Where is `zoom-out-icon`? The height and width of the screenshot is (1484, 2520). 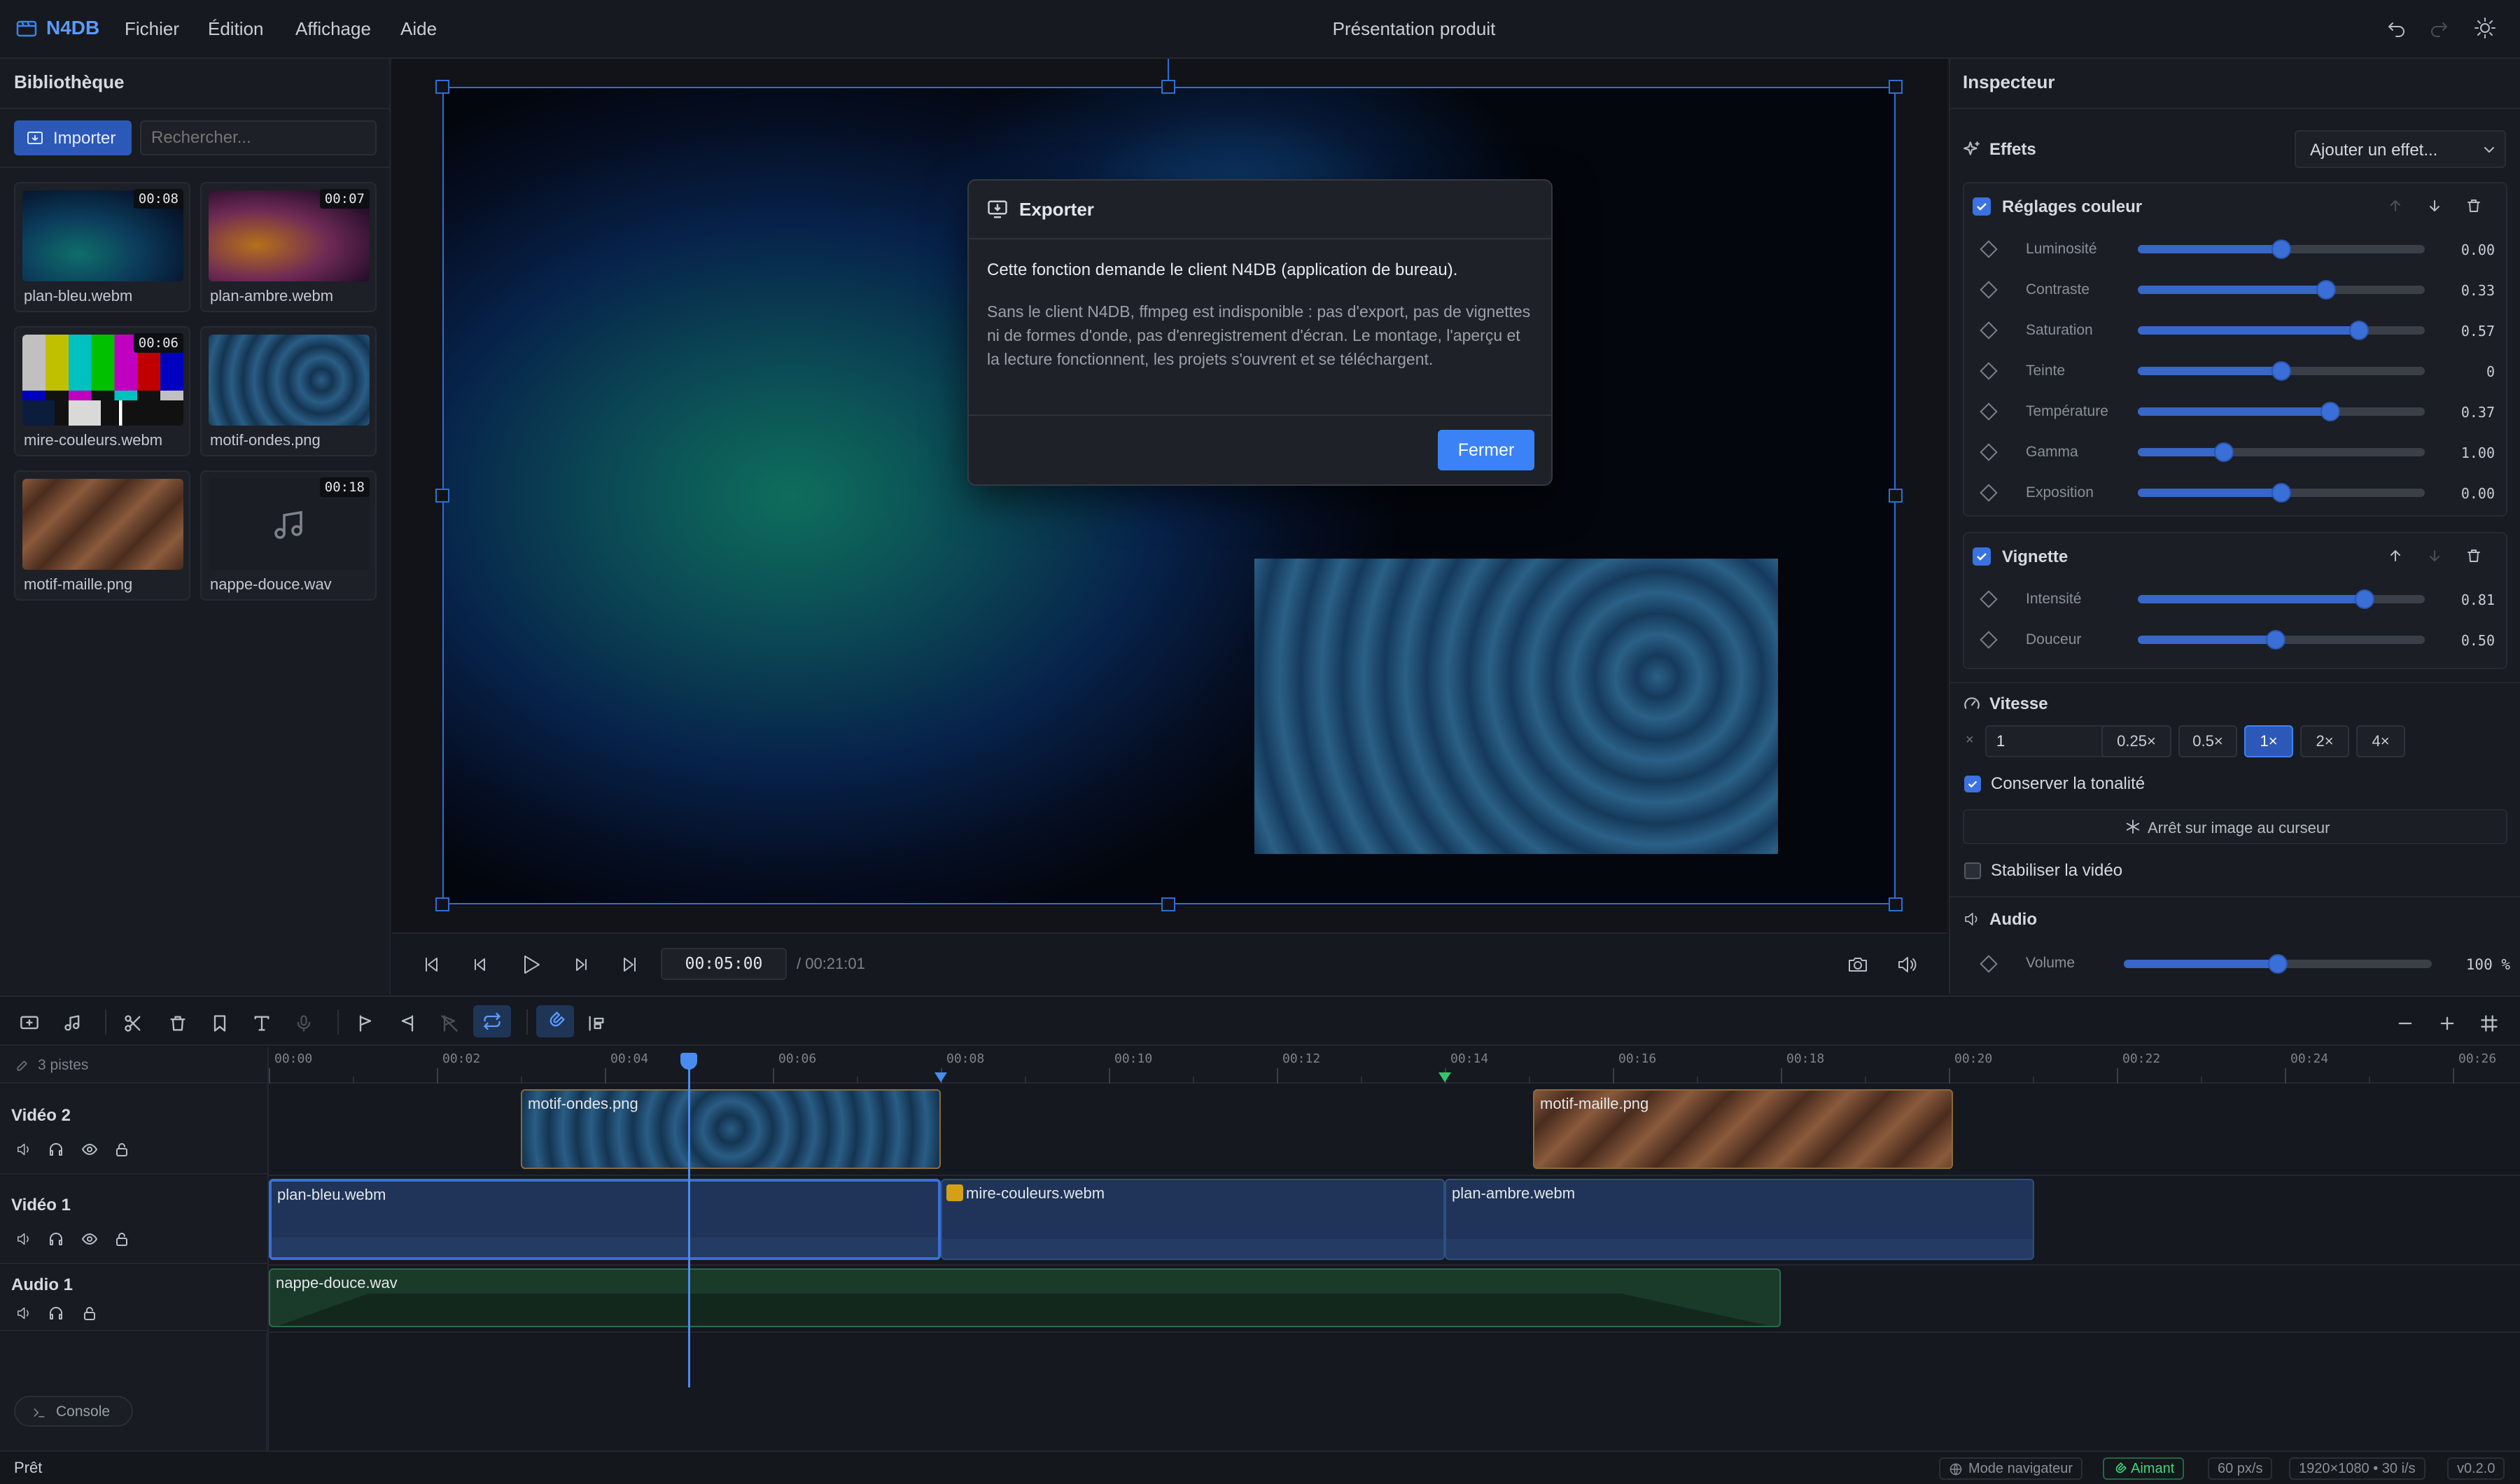
zoom-out-icon is located at coordinates (2405, 1023).